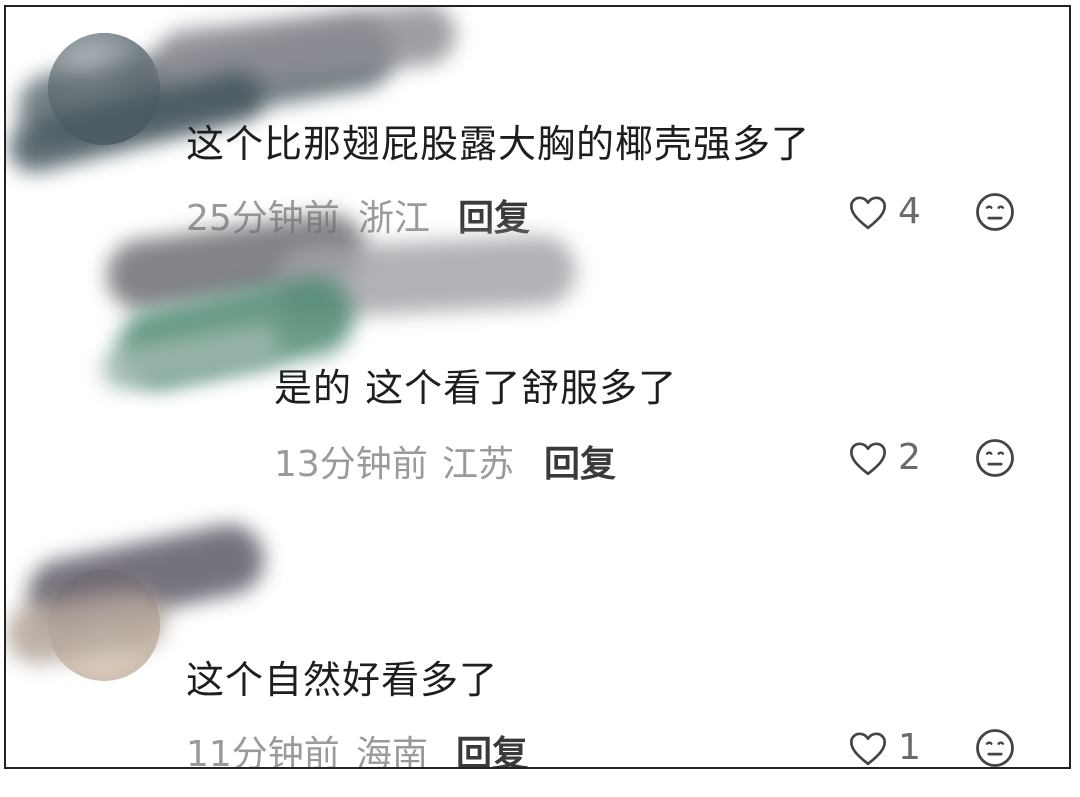 This screenshot has height=797, width=1080. I want to click on comment-time: 11分钟前, so click(263, 751).